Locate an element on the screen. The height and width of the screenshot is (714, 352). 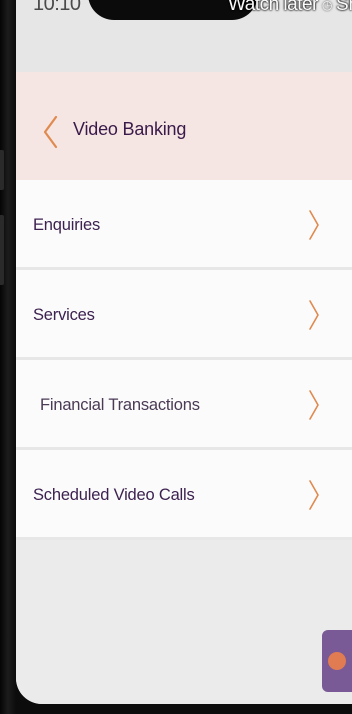
status-bar: 10:10 Watch later ◷ Sh is located at coordinates (184, 12).